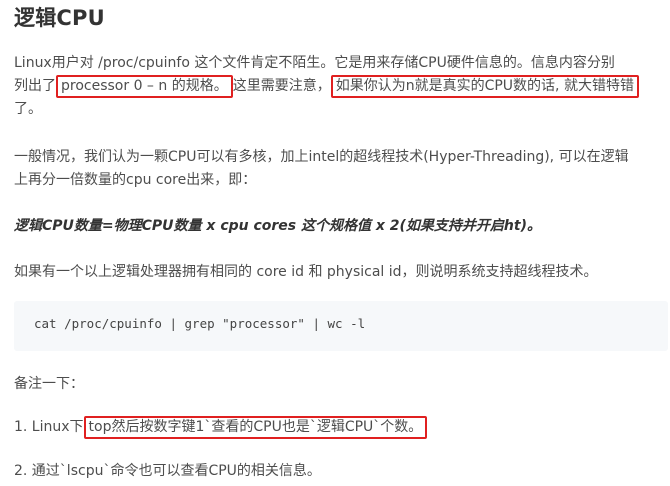  Describe the element at coordinates (135, 180) in the screenshot. I see `paragraph-line: 上再分一倍数量的cpu core出来，即：` at that location.